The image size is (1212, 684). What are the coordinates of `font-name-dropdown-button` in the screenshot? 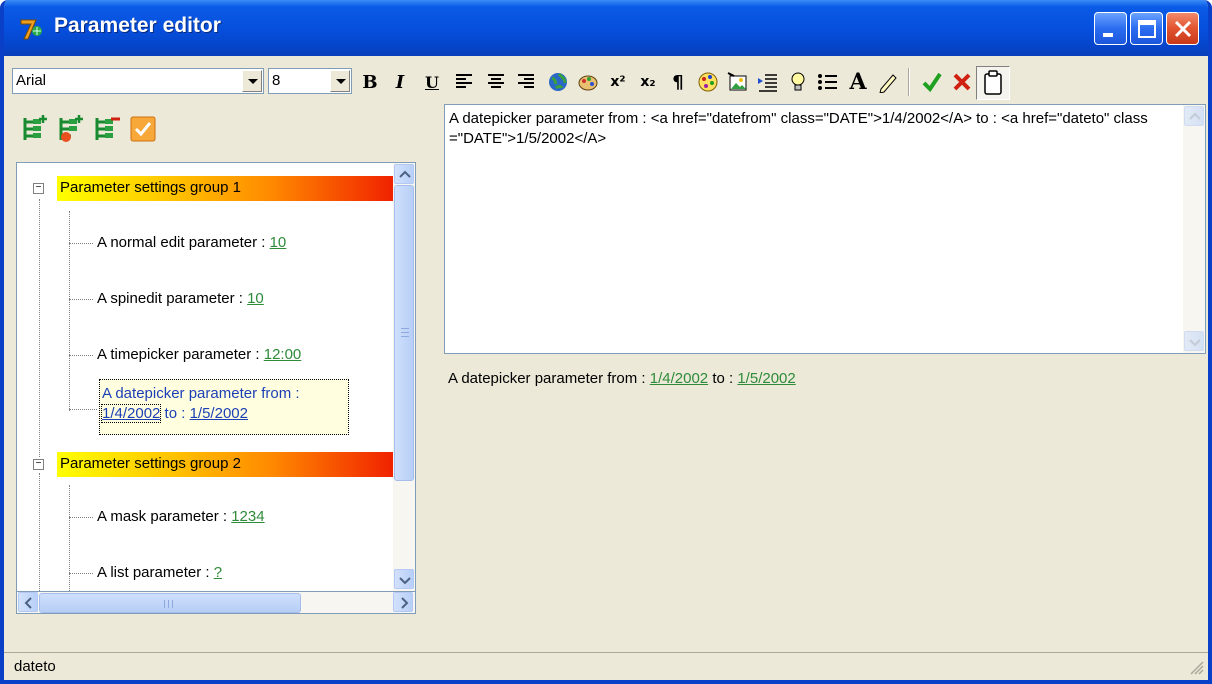 It's located at (252, 81).